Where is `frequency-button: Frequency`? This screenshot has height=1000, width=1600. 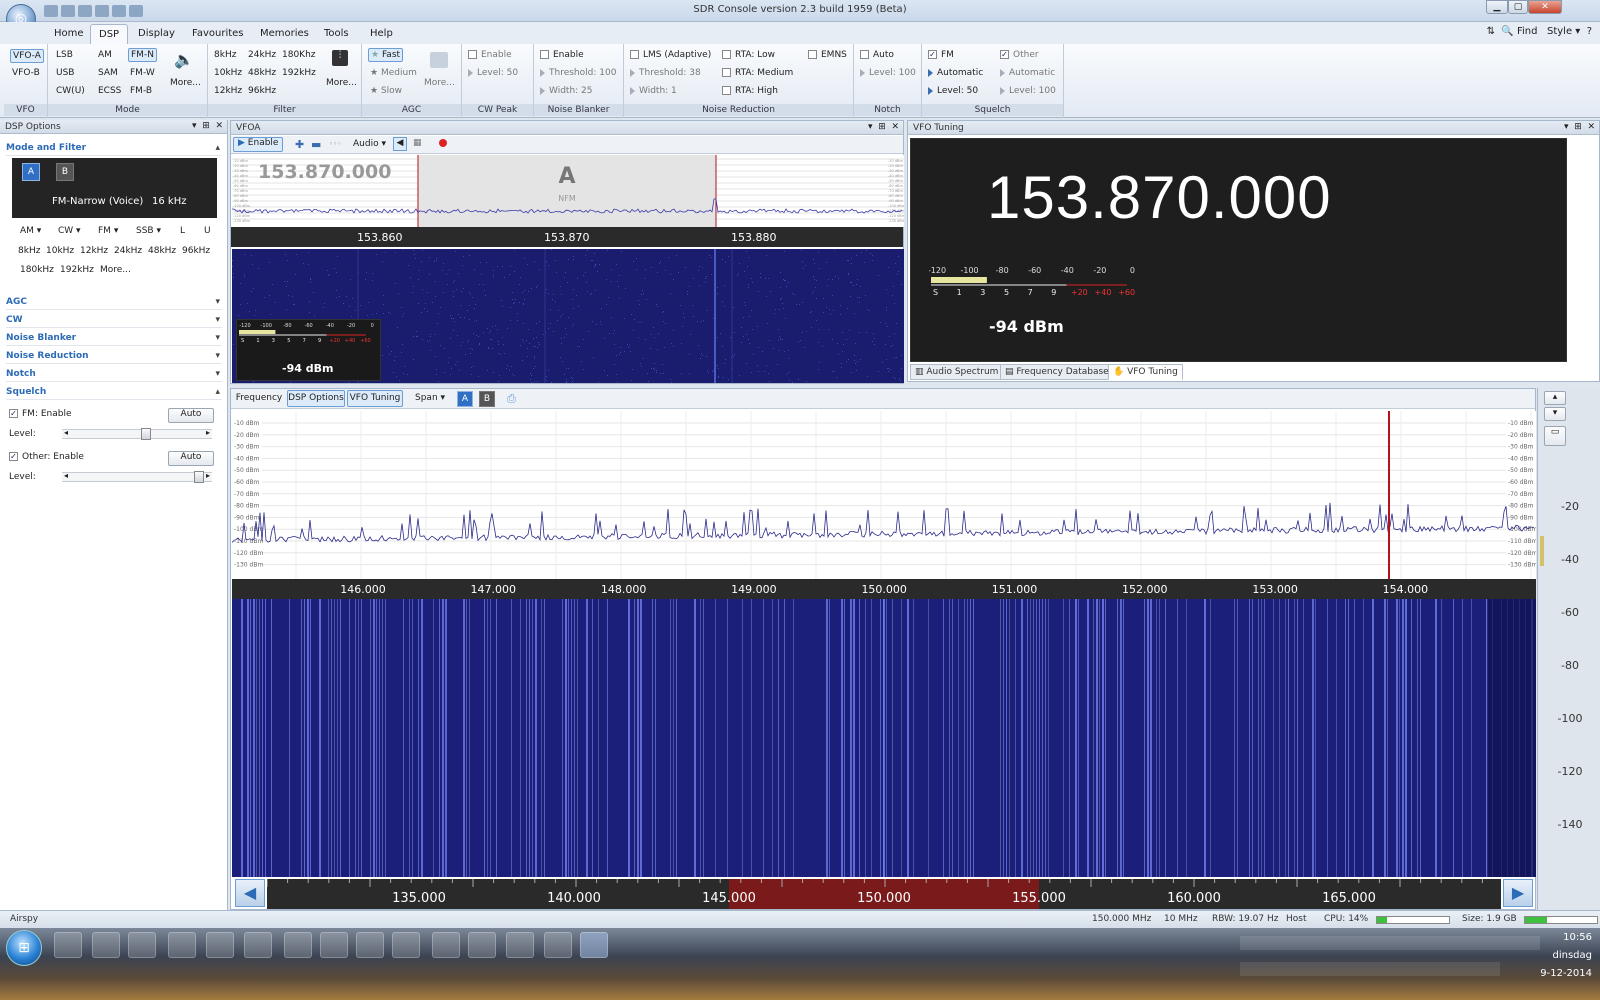 frequency-button: Frequency is located at coordinates (259, 398).